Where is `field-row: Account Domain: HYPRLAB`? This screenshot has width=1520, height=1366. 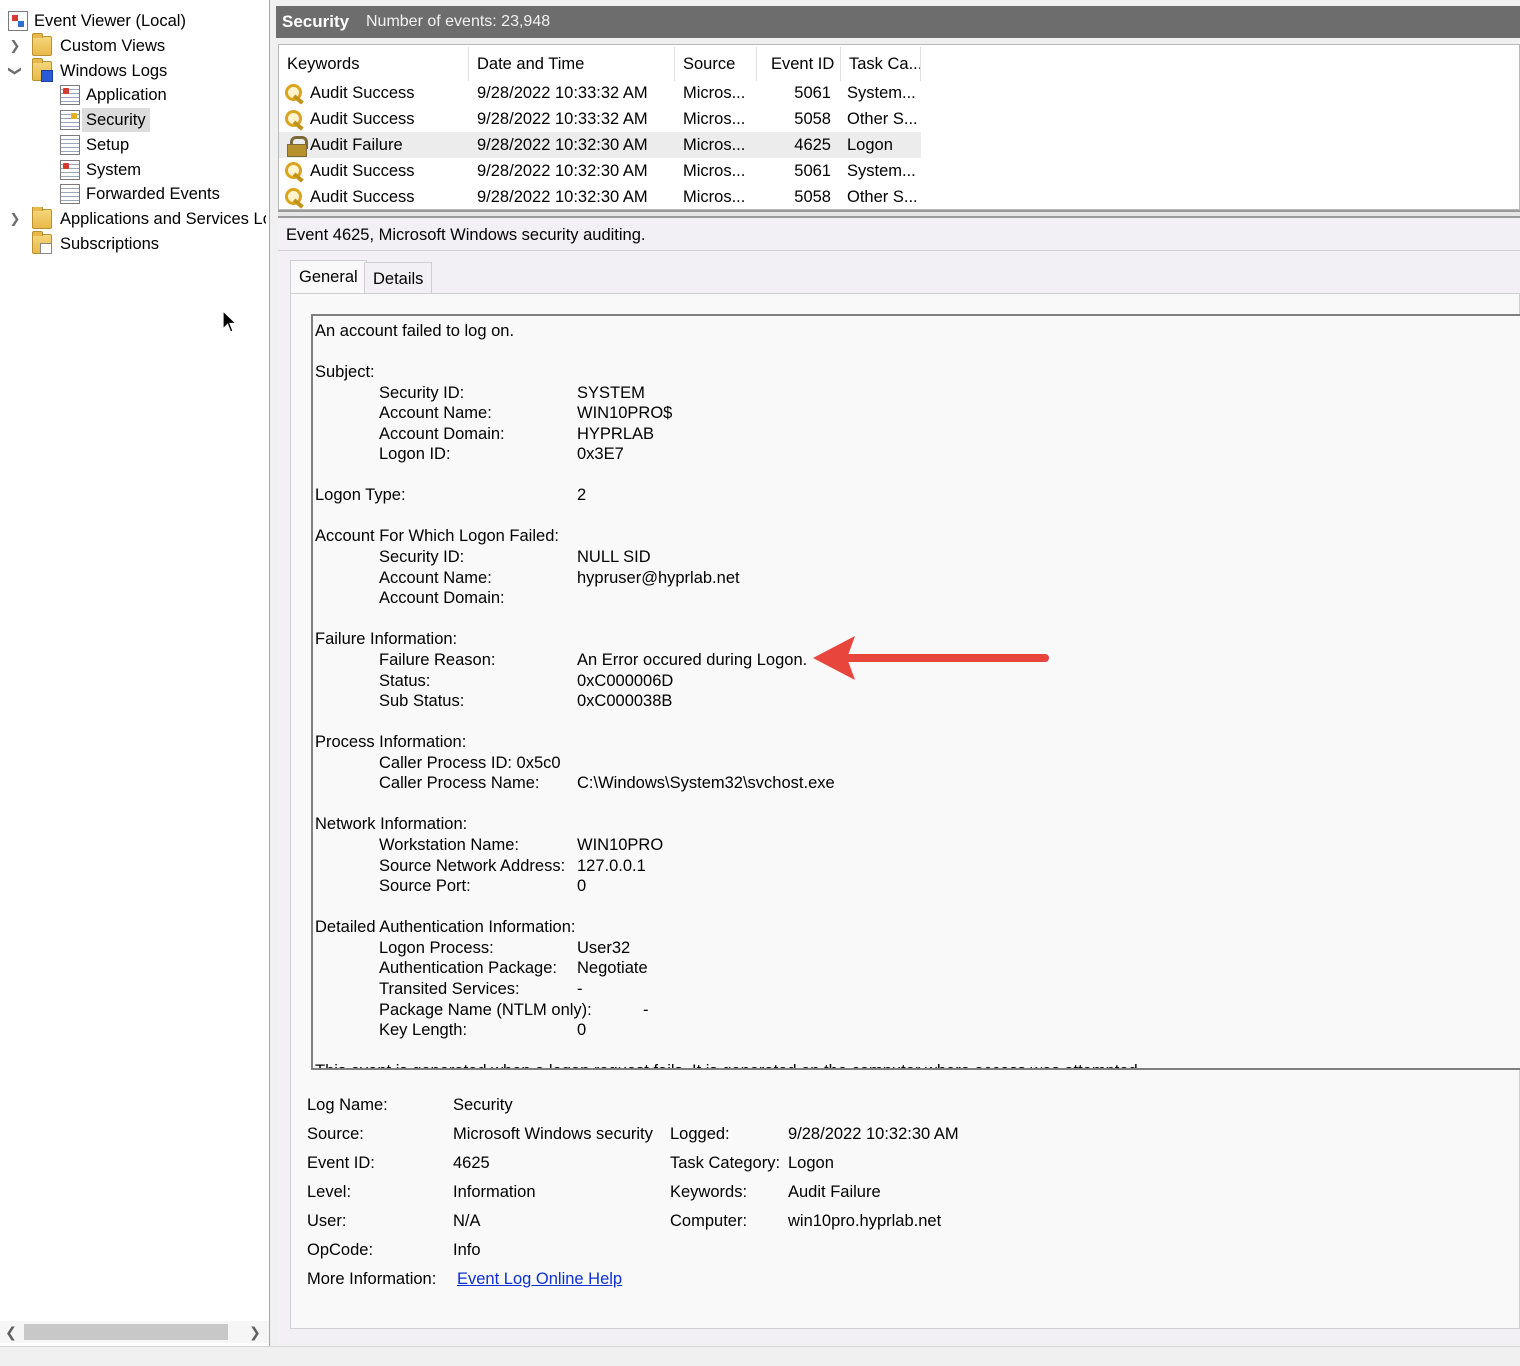 field-row: Account Domain: HYPRLAB is located at coordinates (763, 434).